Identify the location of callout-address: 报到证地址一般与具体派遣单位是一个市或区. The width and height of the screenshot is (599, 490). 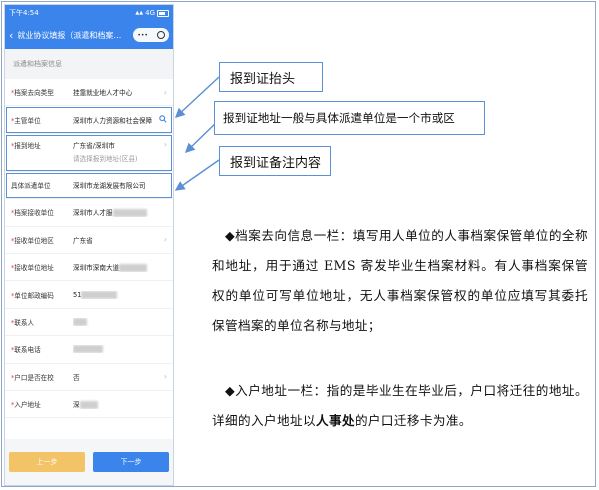
(349, 118).